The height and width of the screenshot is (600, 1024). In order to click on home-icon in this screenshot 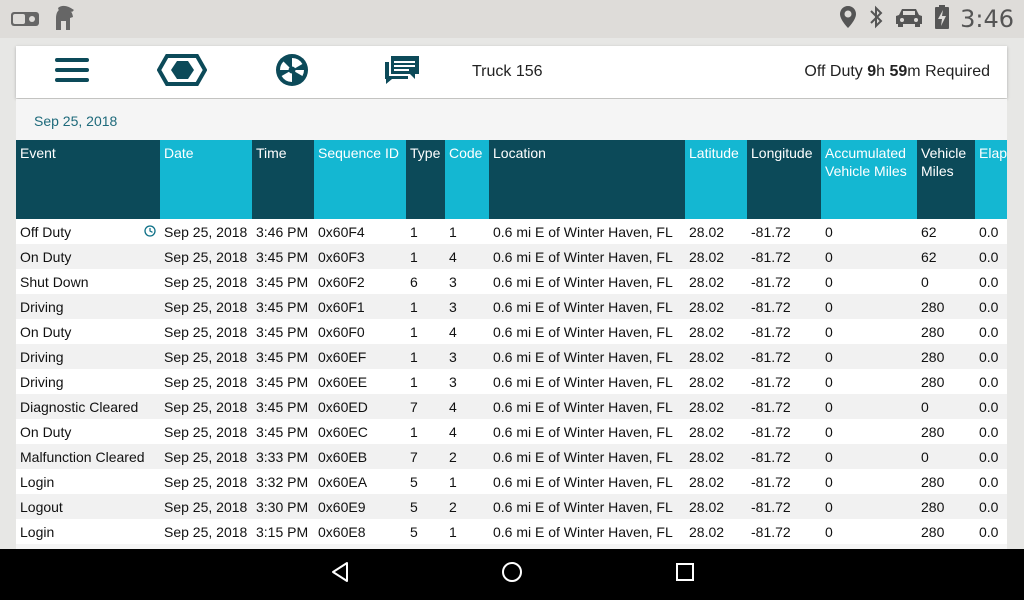, I will do `click(512, 574)`.